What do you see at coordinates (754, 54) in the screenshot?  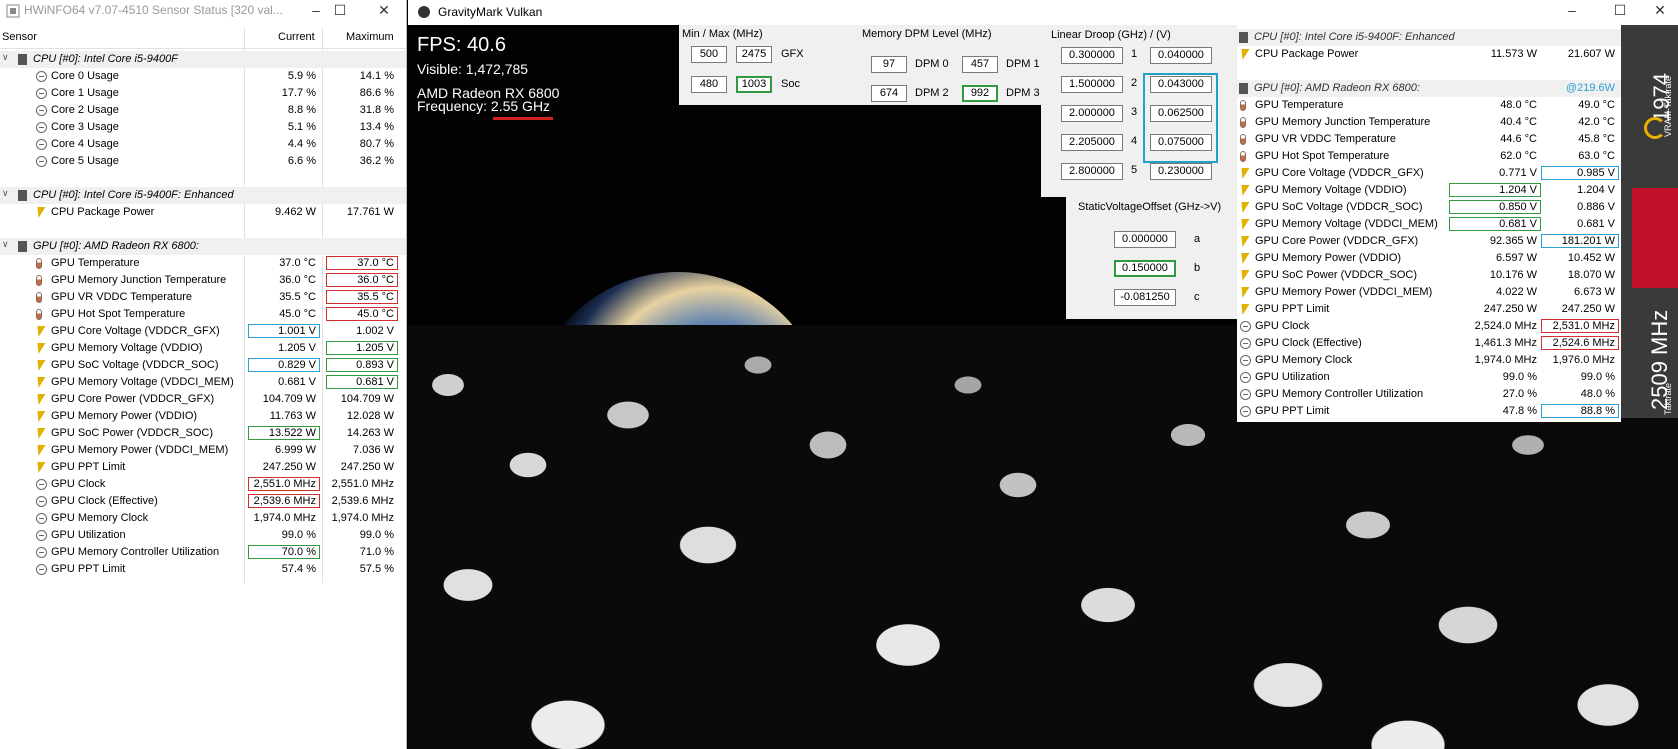 I see `gfx-max-field: 2475` at bounding box center [754, 54].